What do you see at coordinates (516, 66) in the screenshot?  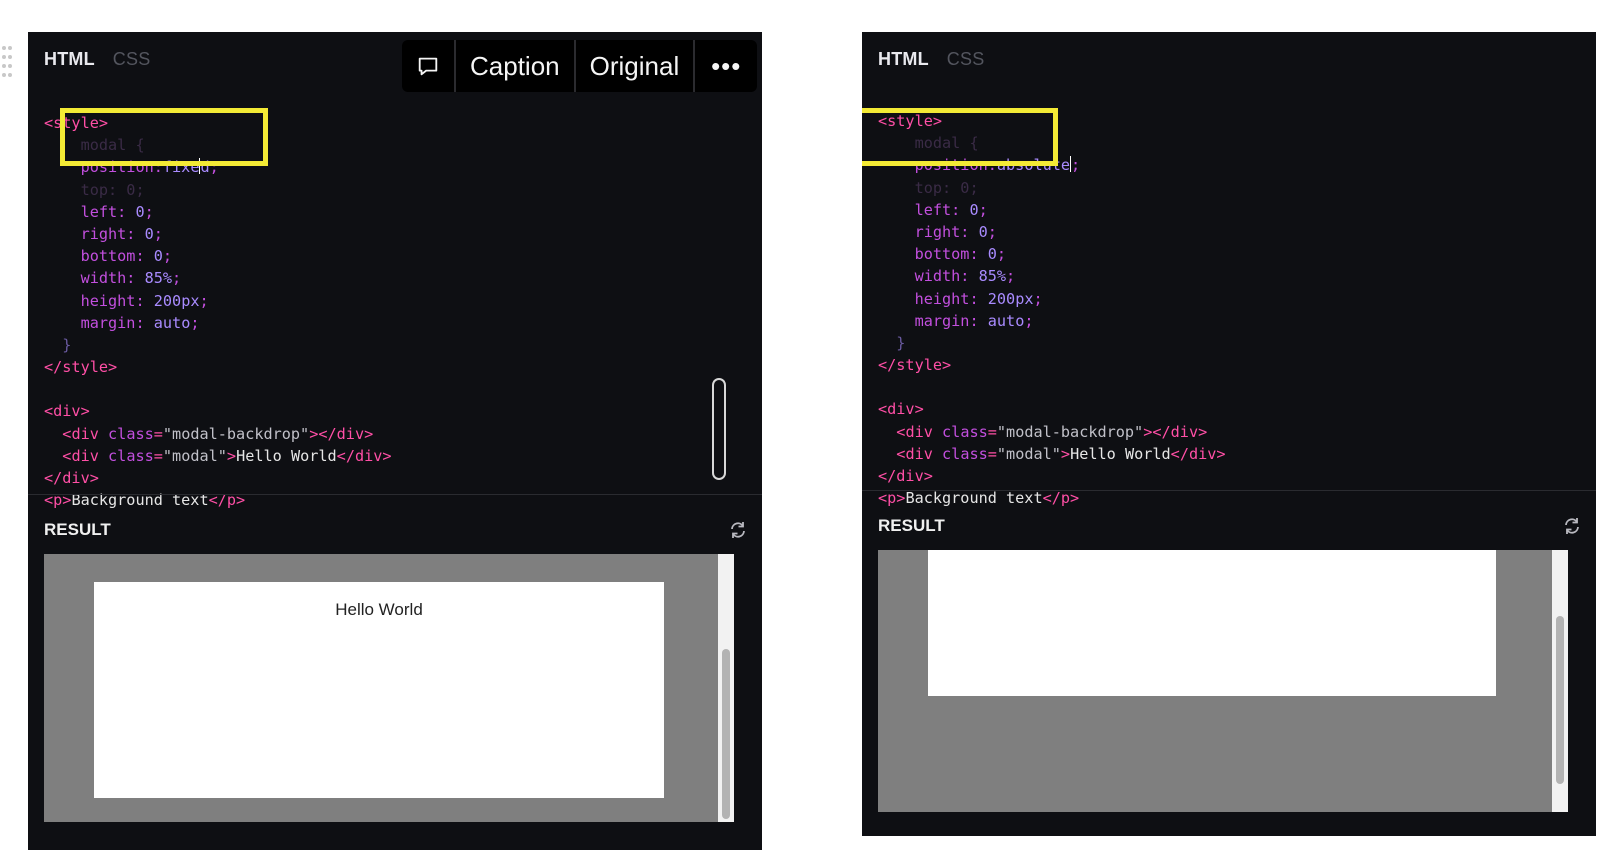 I see `caption-button: Caption` at bounding box center [516, 66].